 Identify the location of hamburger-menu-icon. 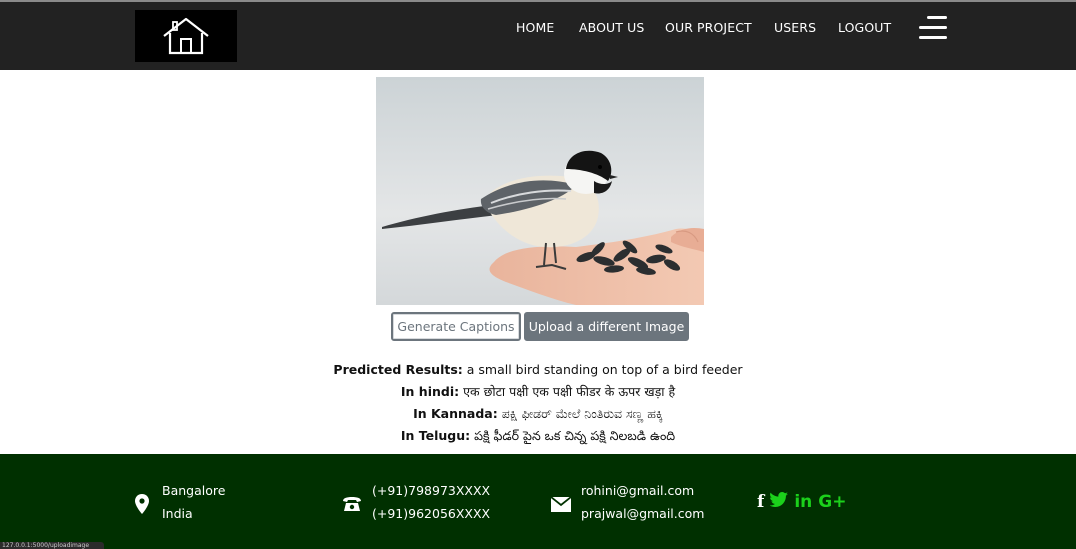
(932, 28).